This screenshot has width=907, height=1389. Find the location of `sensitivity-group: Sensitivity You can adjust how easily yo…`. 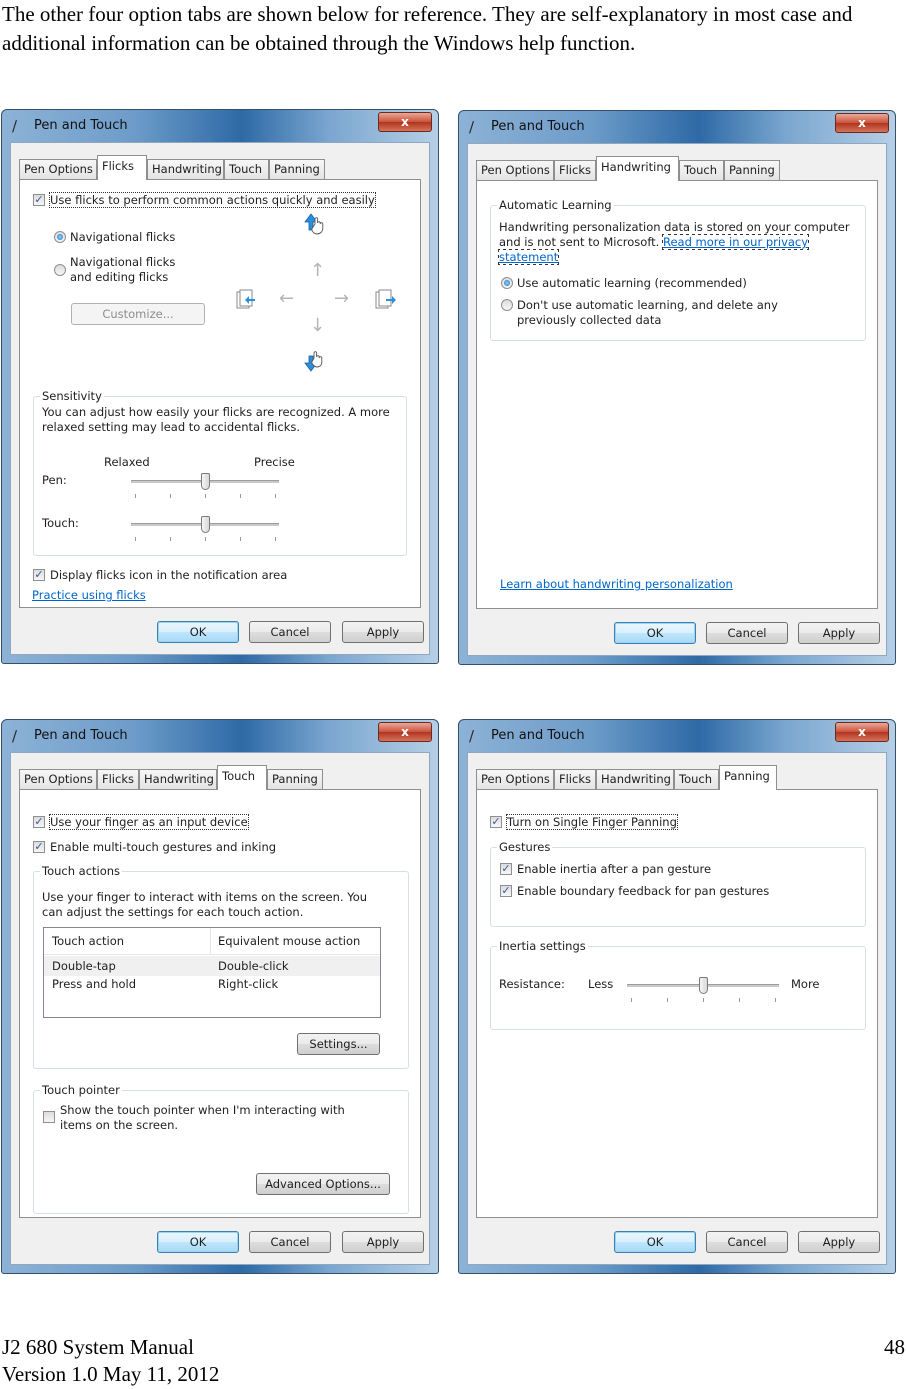

sensitivity-group: Sensitivity You can adjust how easily yo… is located at coordinates (220, 472).